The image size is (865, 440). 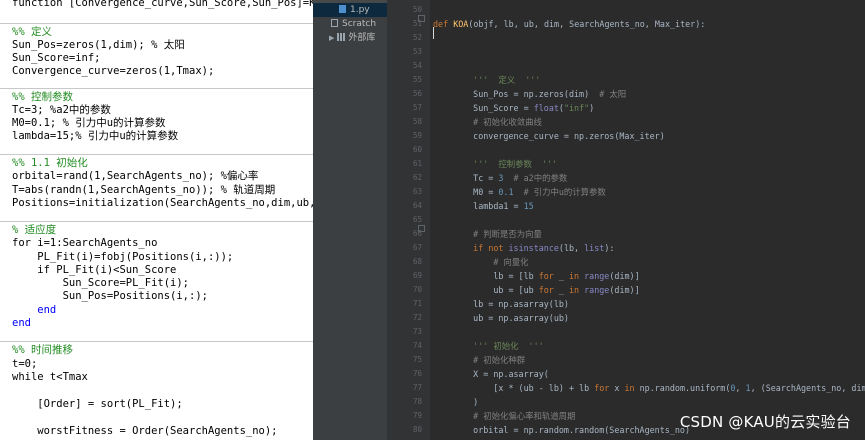 I want to click on matlab-code-line: % 适应度, so click(x=34, y=230).